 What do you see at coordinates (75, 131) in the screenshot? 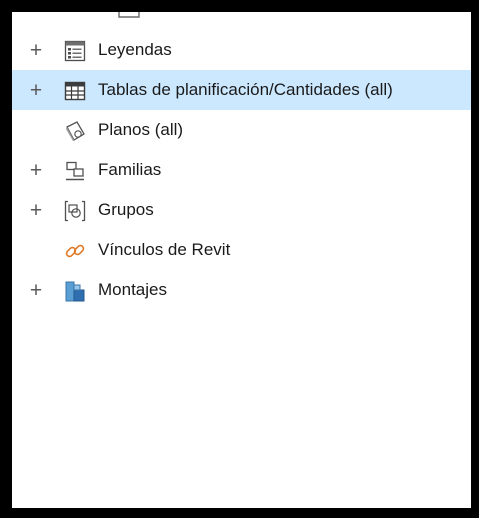
I see `sheet-icon` at bounding box center [75, 131].